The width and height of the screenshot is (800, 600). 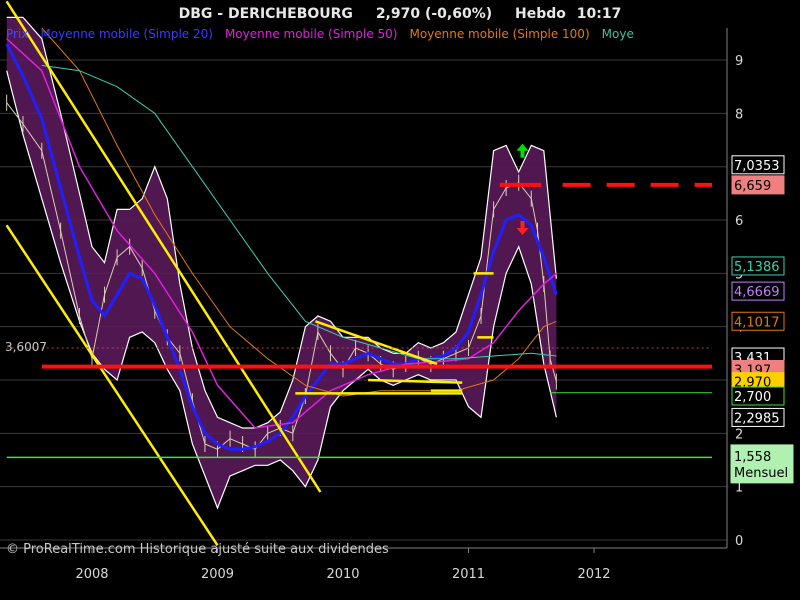 What do you see at coordinates (757, 166) in the screenshot?
I see `price-label-text: 7,0353` at bounding box center [757, 166].